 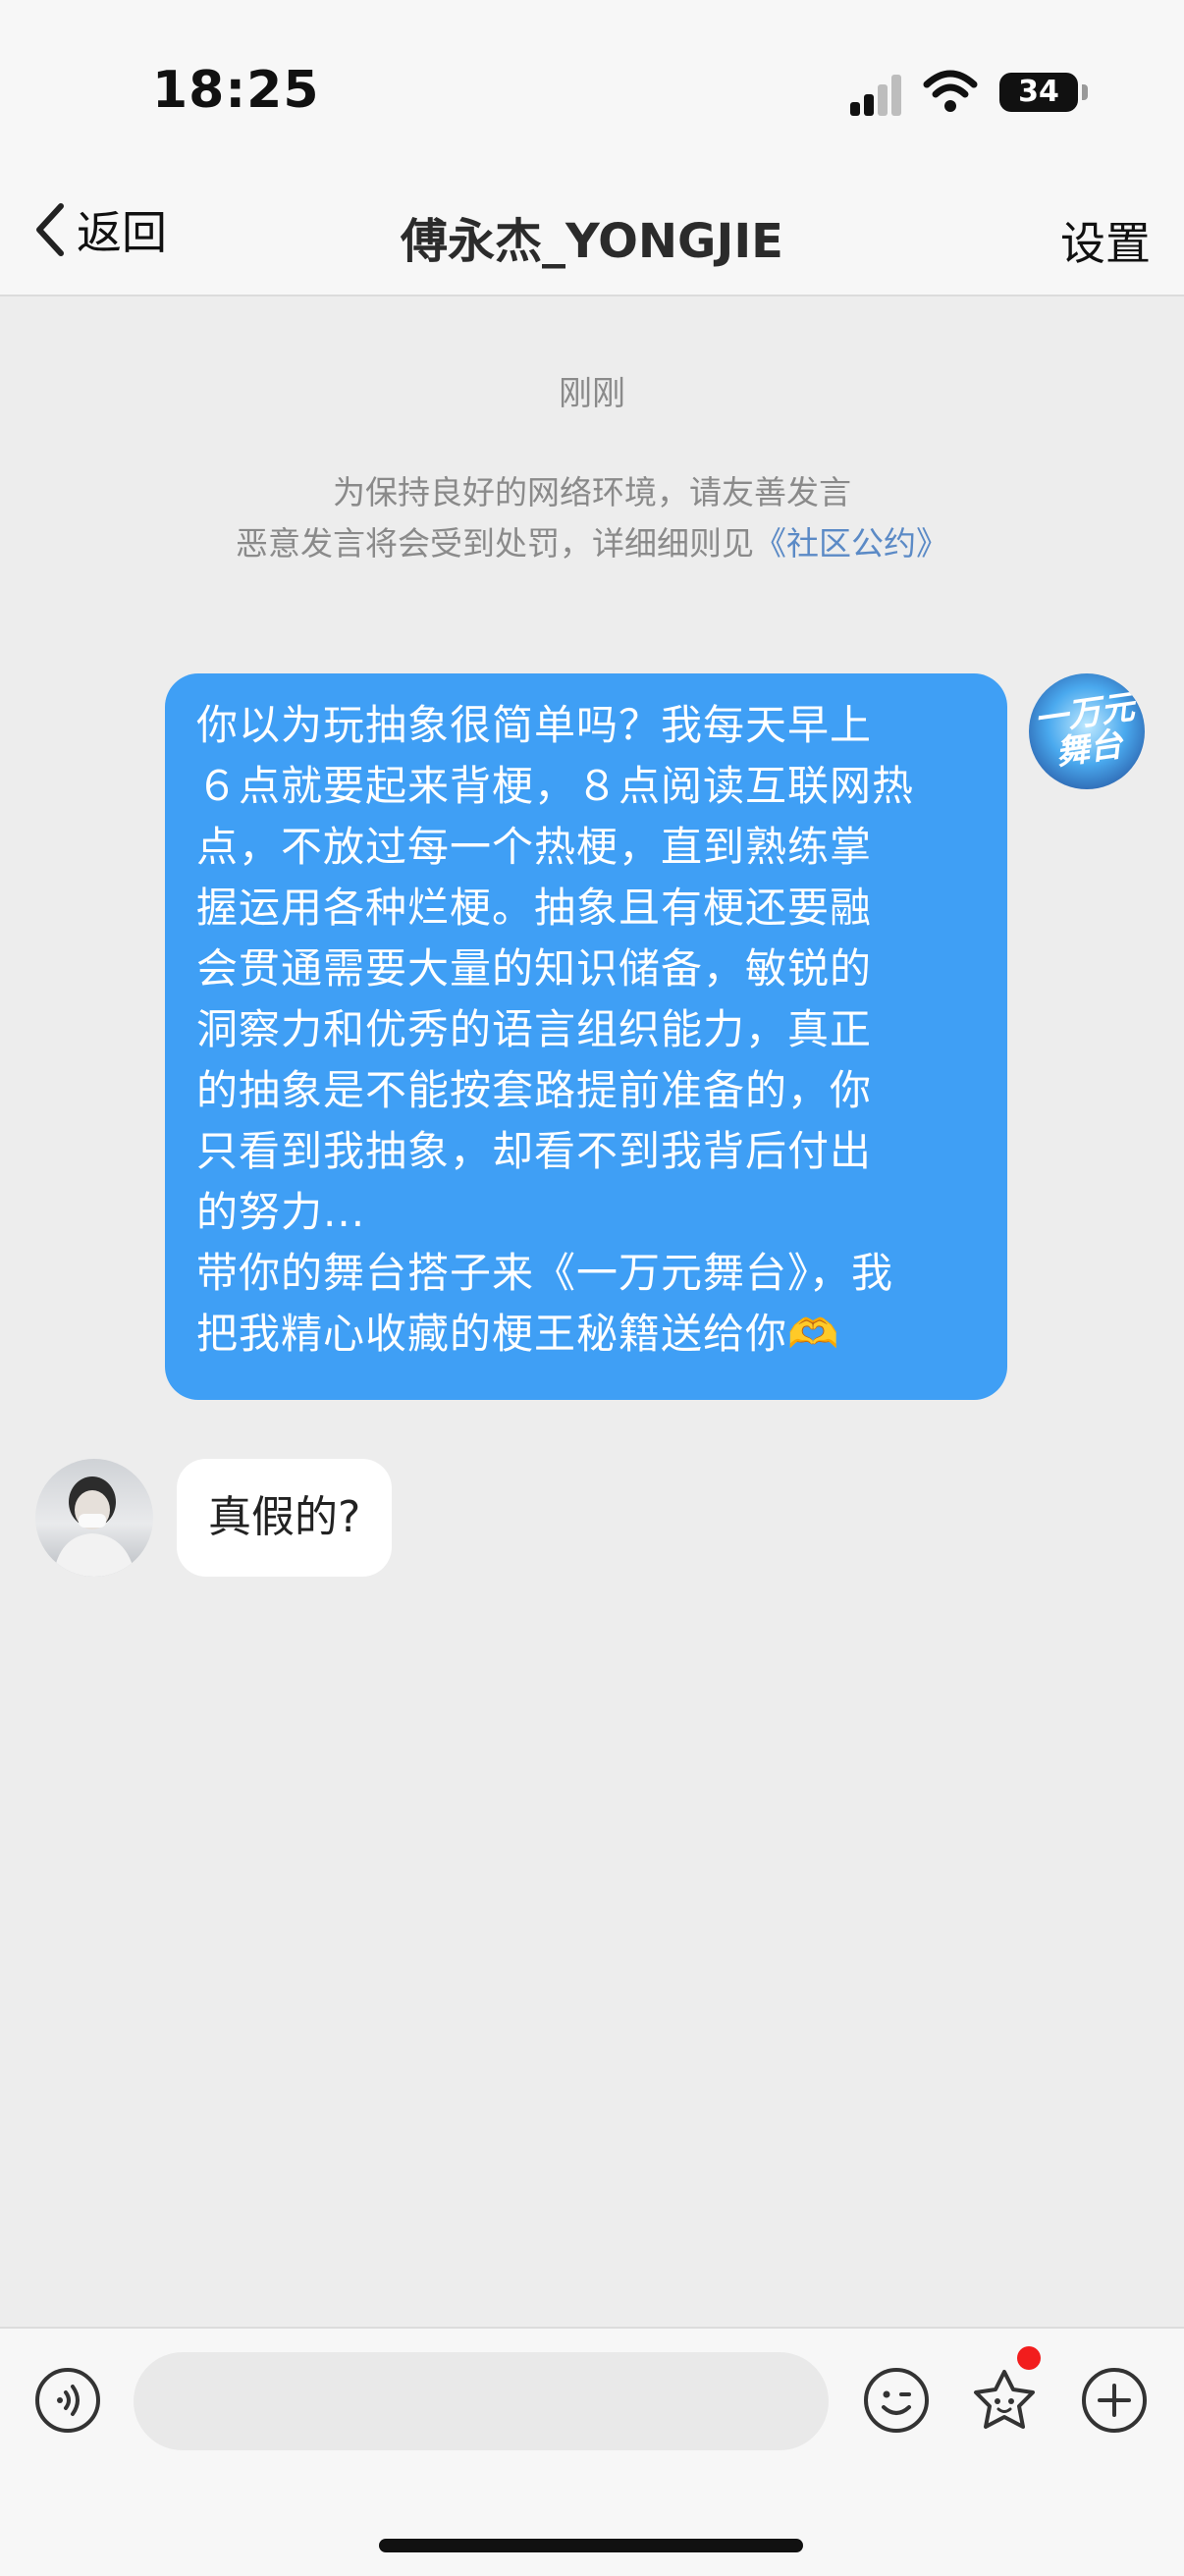 I want to click on status-time: 18:25, so click(x=236, y=90).